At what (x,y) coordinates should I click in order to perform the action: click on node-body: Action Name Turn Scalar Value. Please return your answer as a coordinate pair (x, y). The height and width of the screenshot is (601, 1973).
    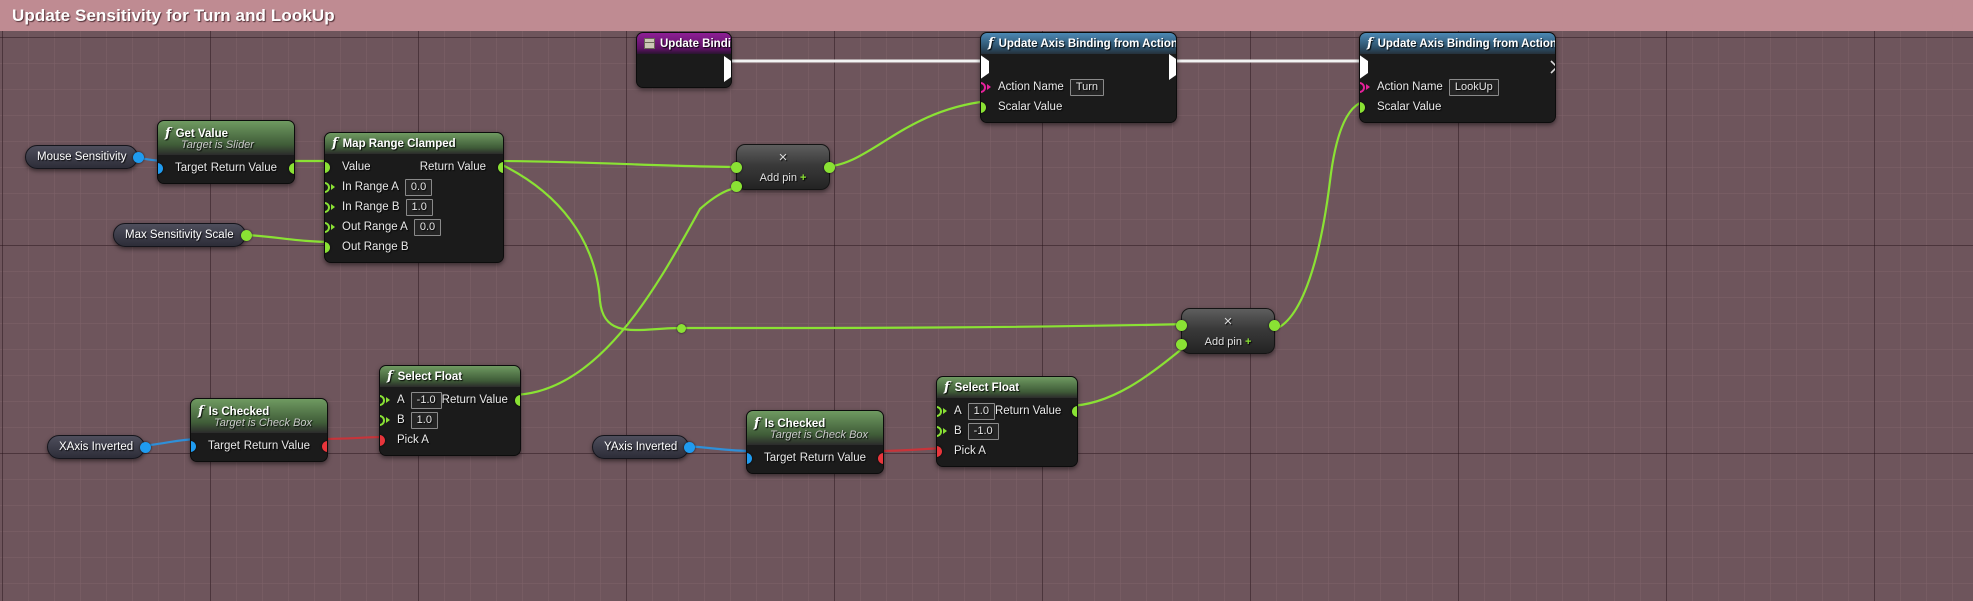
    Looking at the image, I should click on (1078, 88).